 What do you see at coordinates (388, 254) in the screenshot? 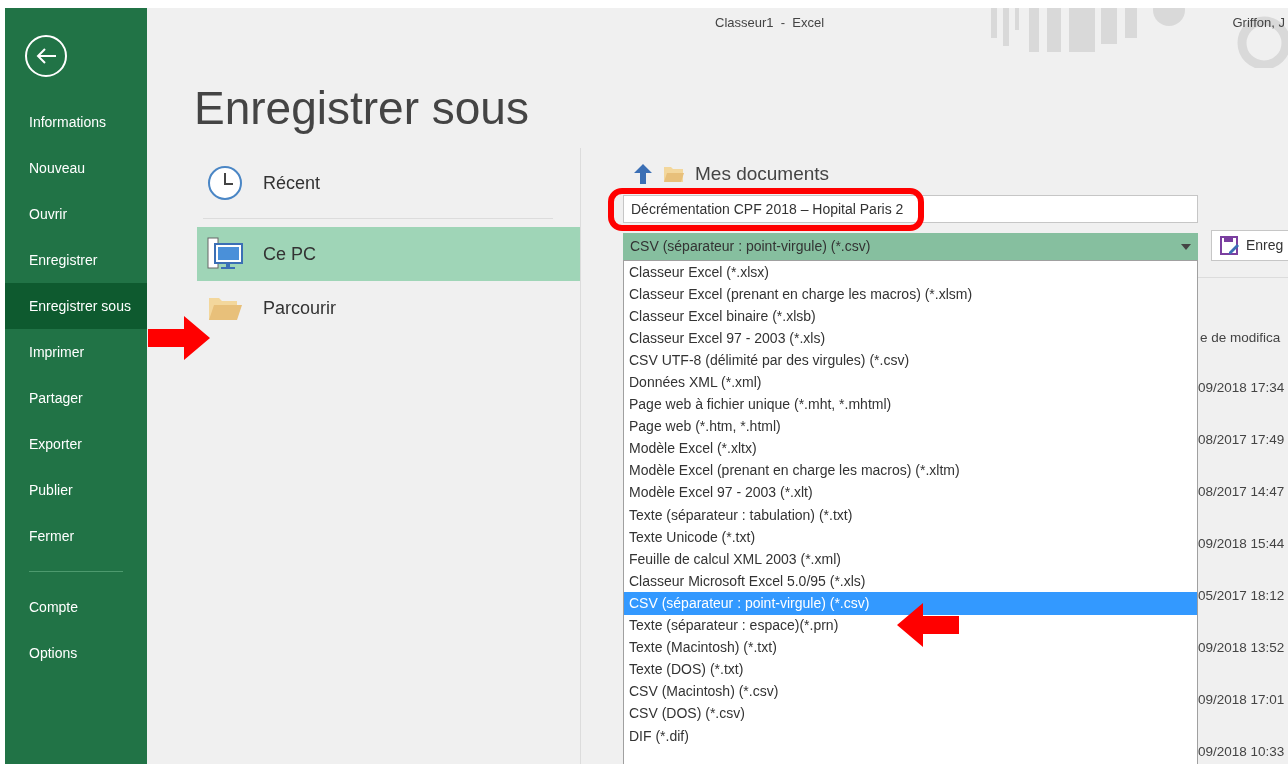
I see `place-item: Ce PC` at bounding box center [388, 254].